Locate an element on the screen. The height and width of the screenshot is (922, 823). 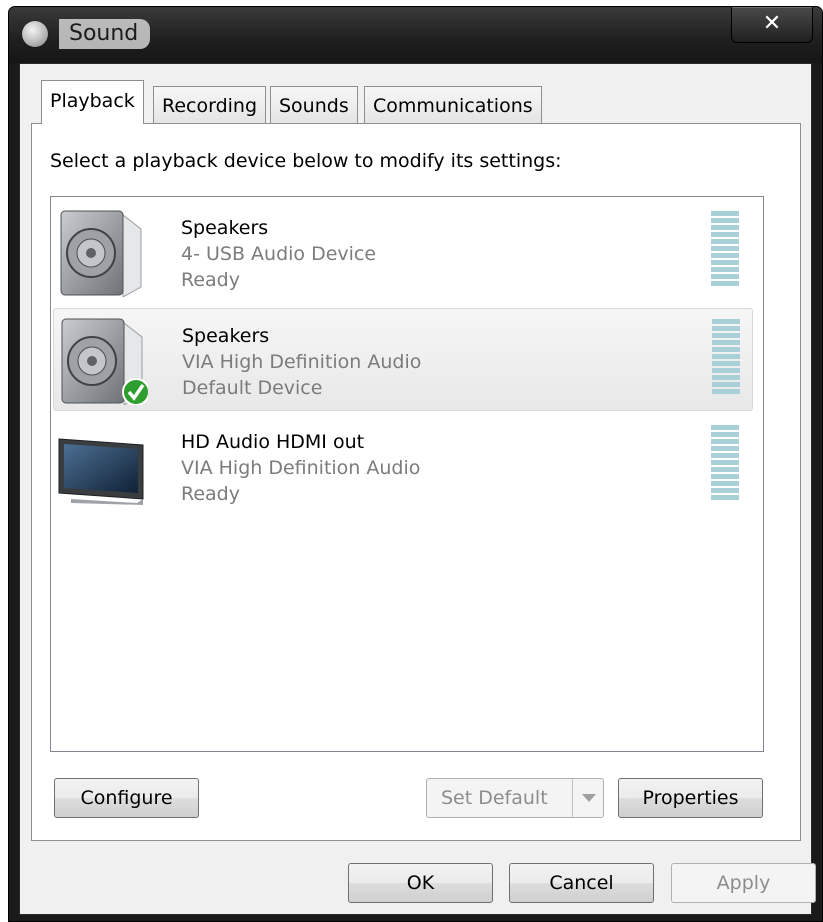
properties-button: Properties is located at coordinates (690, 798).